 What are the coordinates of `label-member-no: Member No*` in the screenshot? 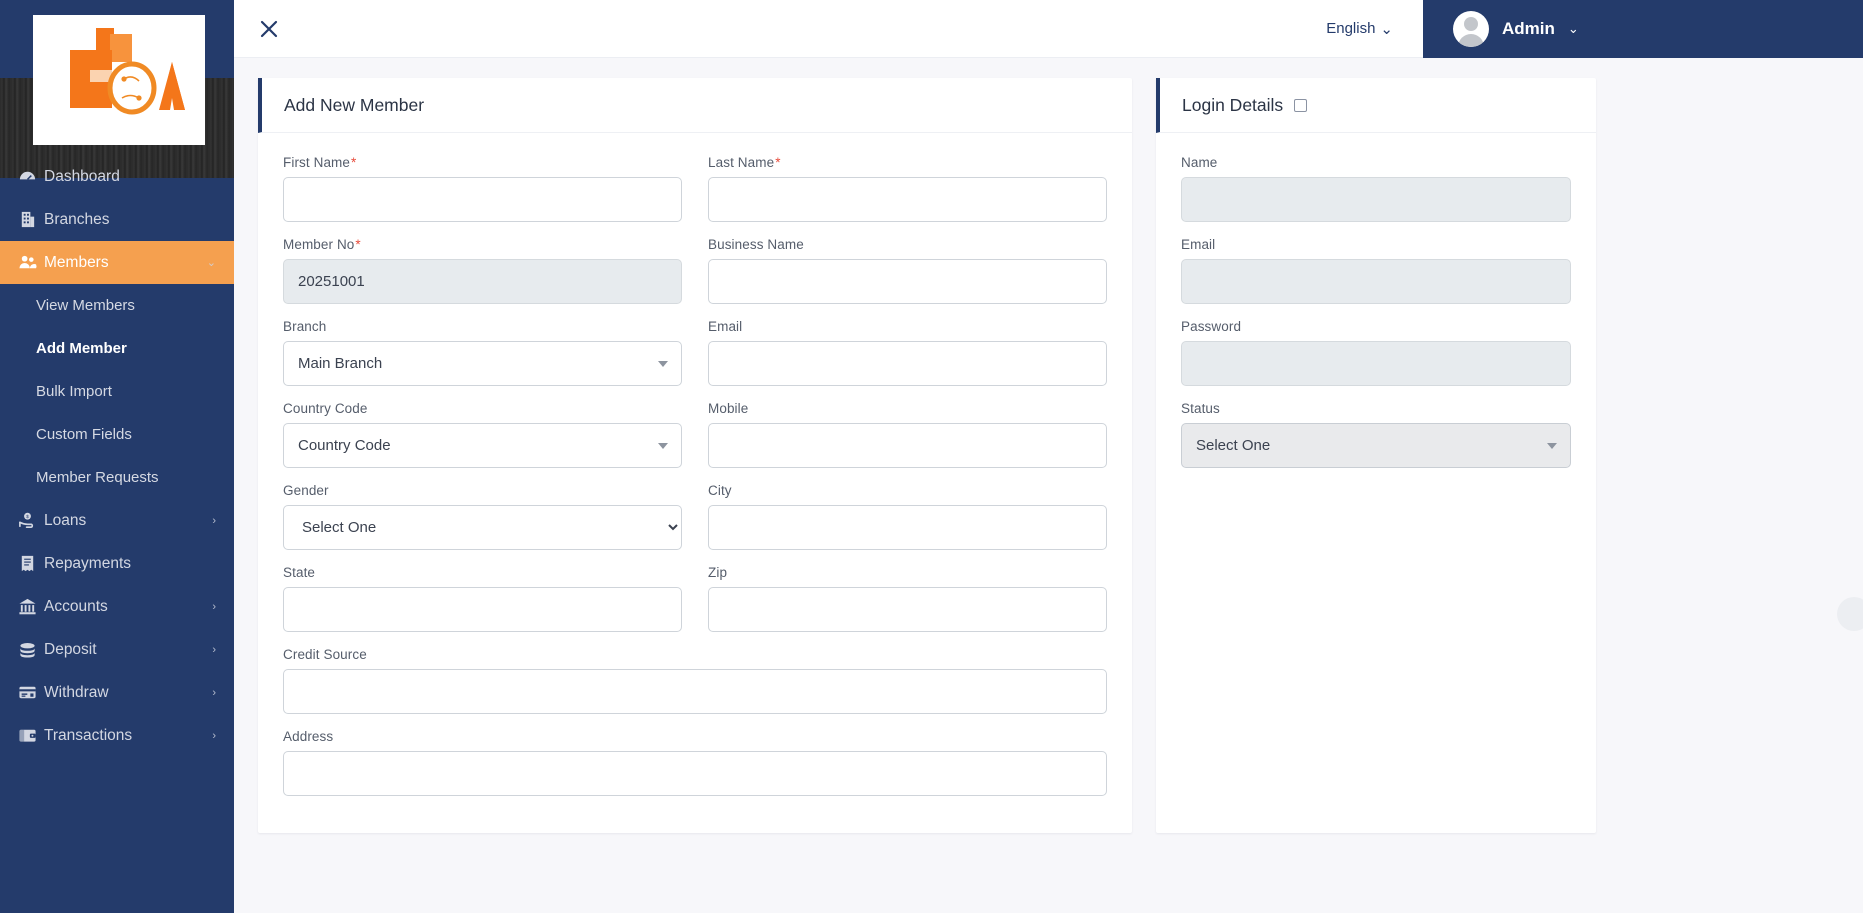 It's located at (322, 244).